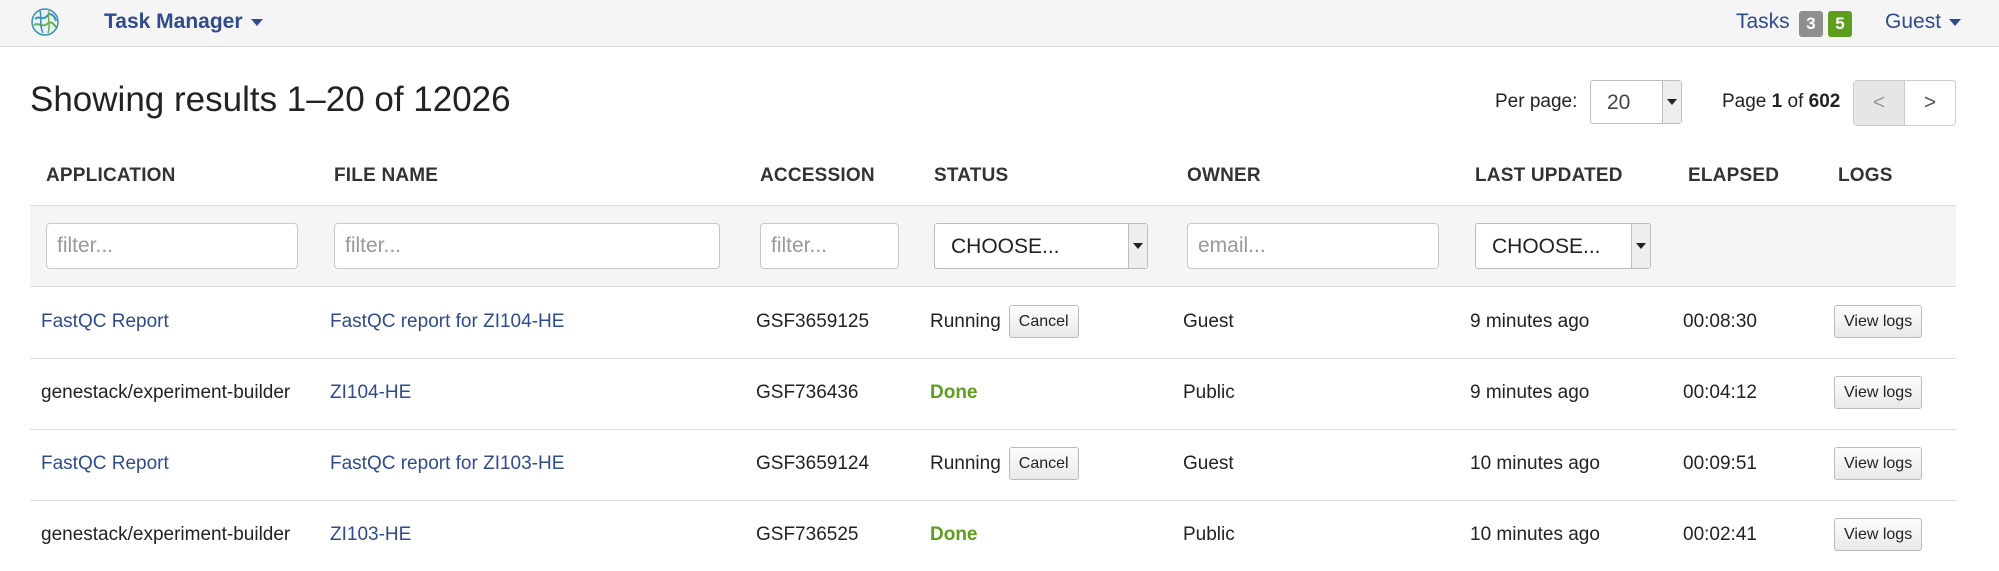 This screenshot has width=1999, height=571. I want to click on column-header-owner: OWNER, so click(1224, 176).